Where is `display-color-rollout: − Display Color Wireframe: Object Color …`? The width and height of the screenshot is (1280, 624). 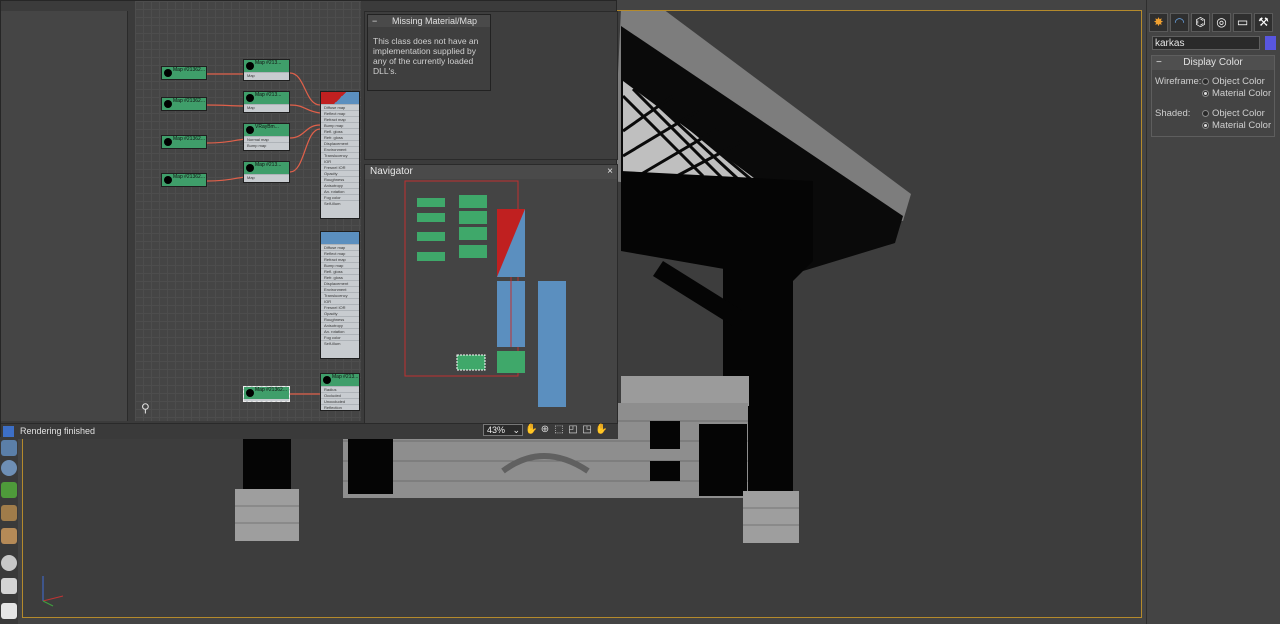 display-color-rollout: − Display Color Wireframe: Object Color … is located at coordinates (1213, 96).